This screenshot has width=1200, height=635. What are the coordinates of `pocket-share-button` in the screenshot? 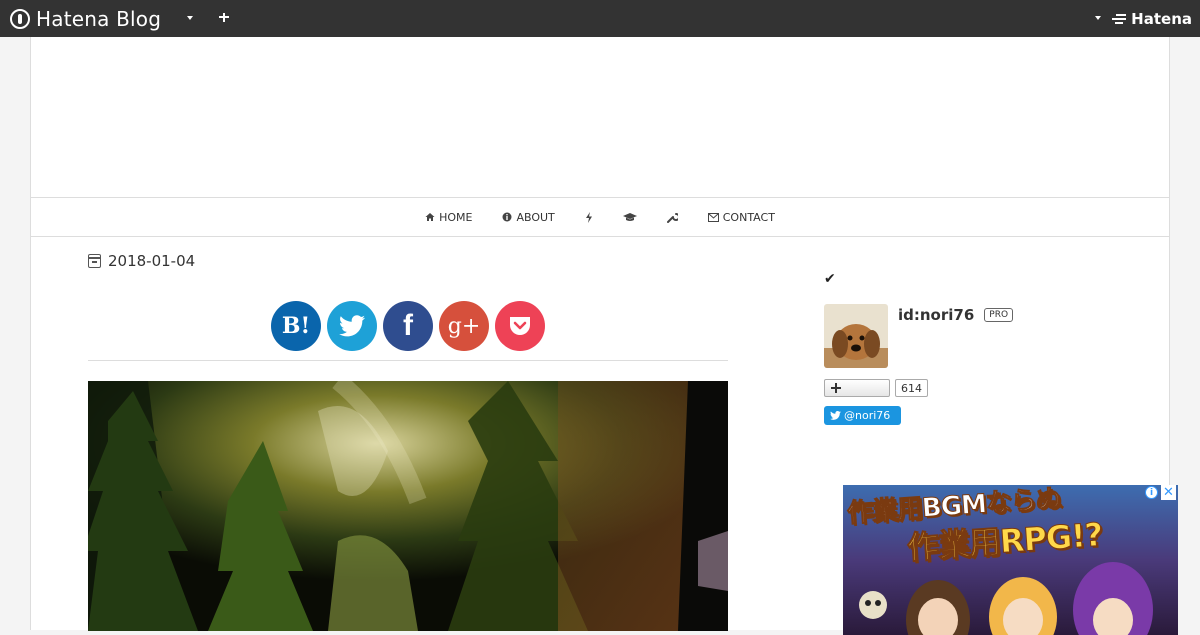 It's located at (520, 326).